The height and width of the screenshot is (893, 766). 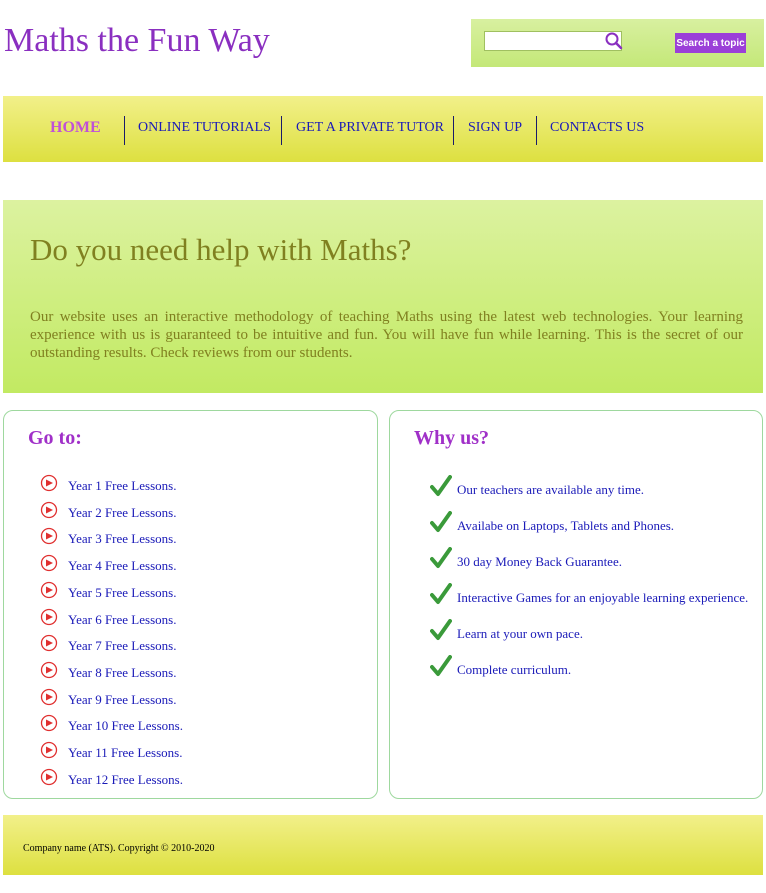 What do you see at coordinates (122, 512) in the screenshot?
I see `goto-link-label: Year 2 Free Lessons.` at bounding box center [122, 512].